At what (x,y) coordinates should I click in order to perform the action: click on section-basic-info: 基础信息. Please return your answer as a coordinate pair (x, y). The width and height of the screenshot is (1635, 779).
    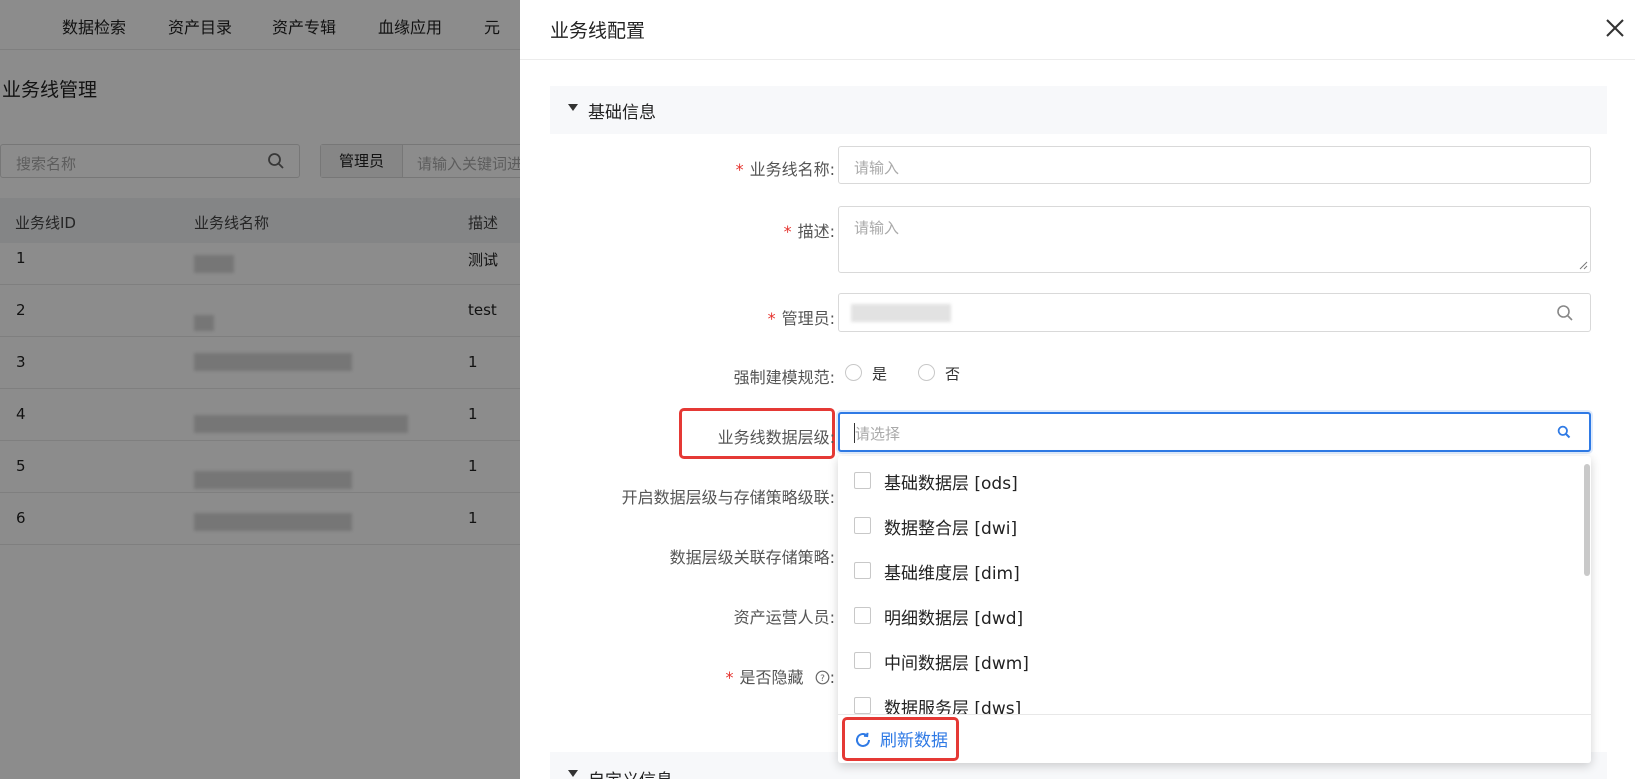
    Looking at the image, I should click on (1078, 110).